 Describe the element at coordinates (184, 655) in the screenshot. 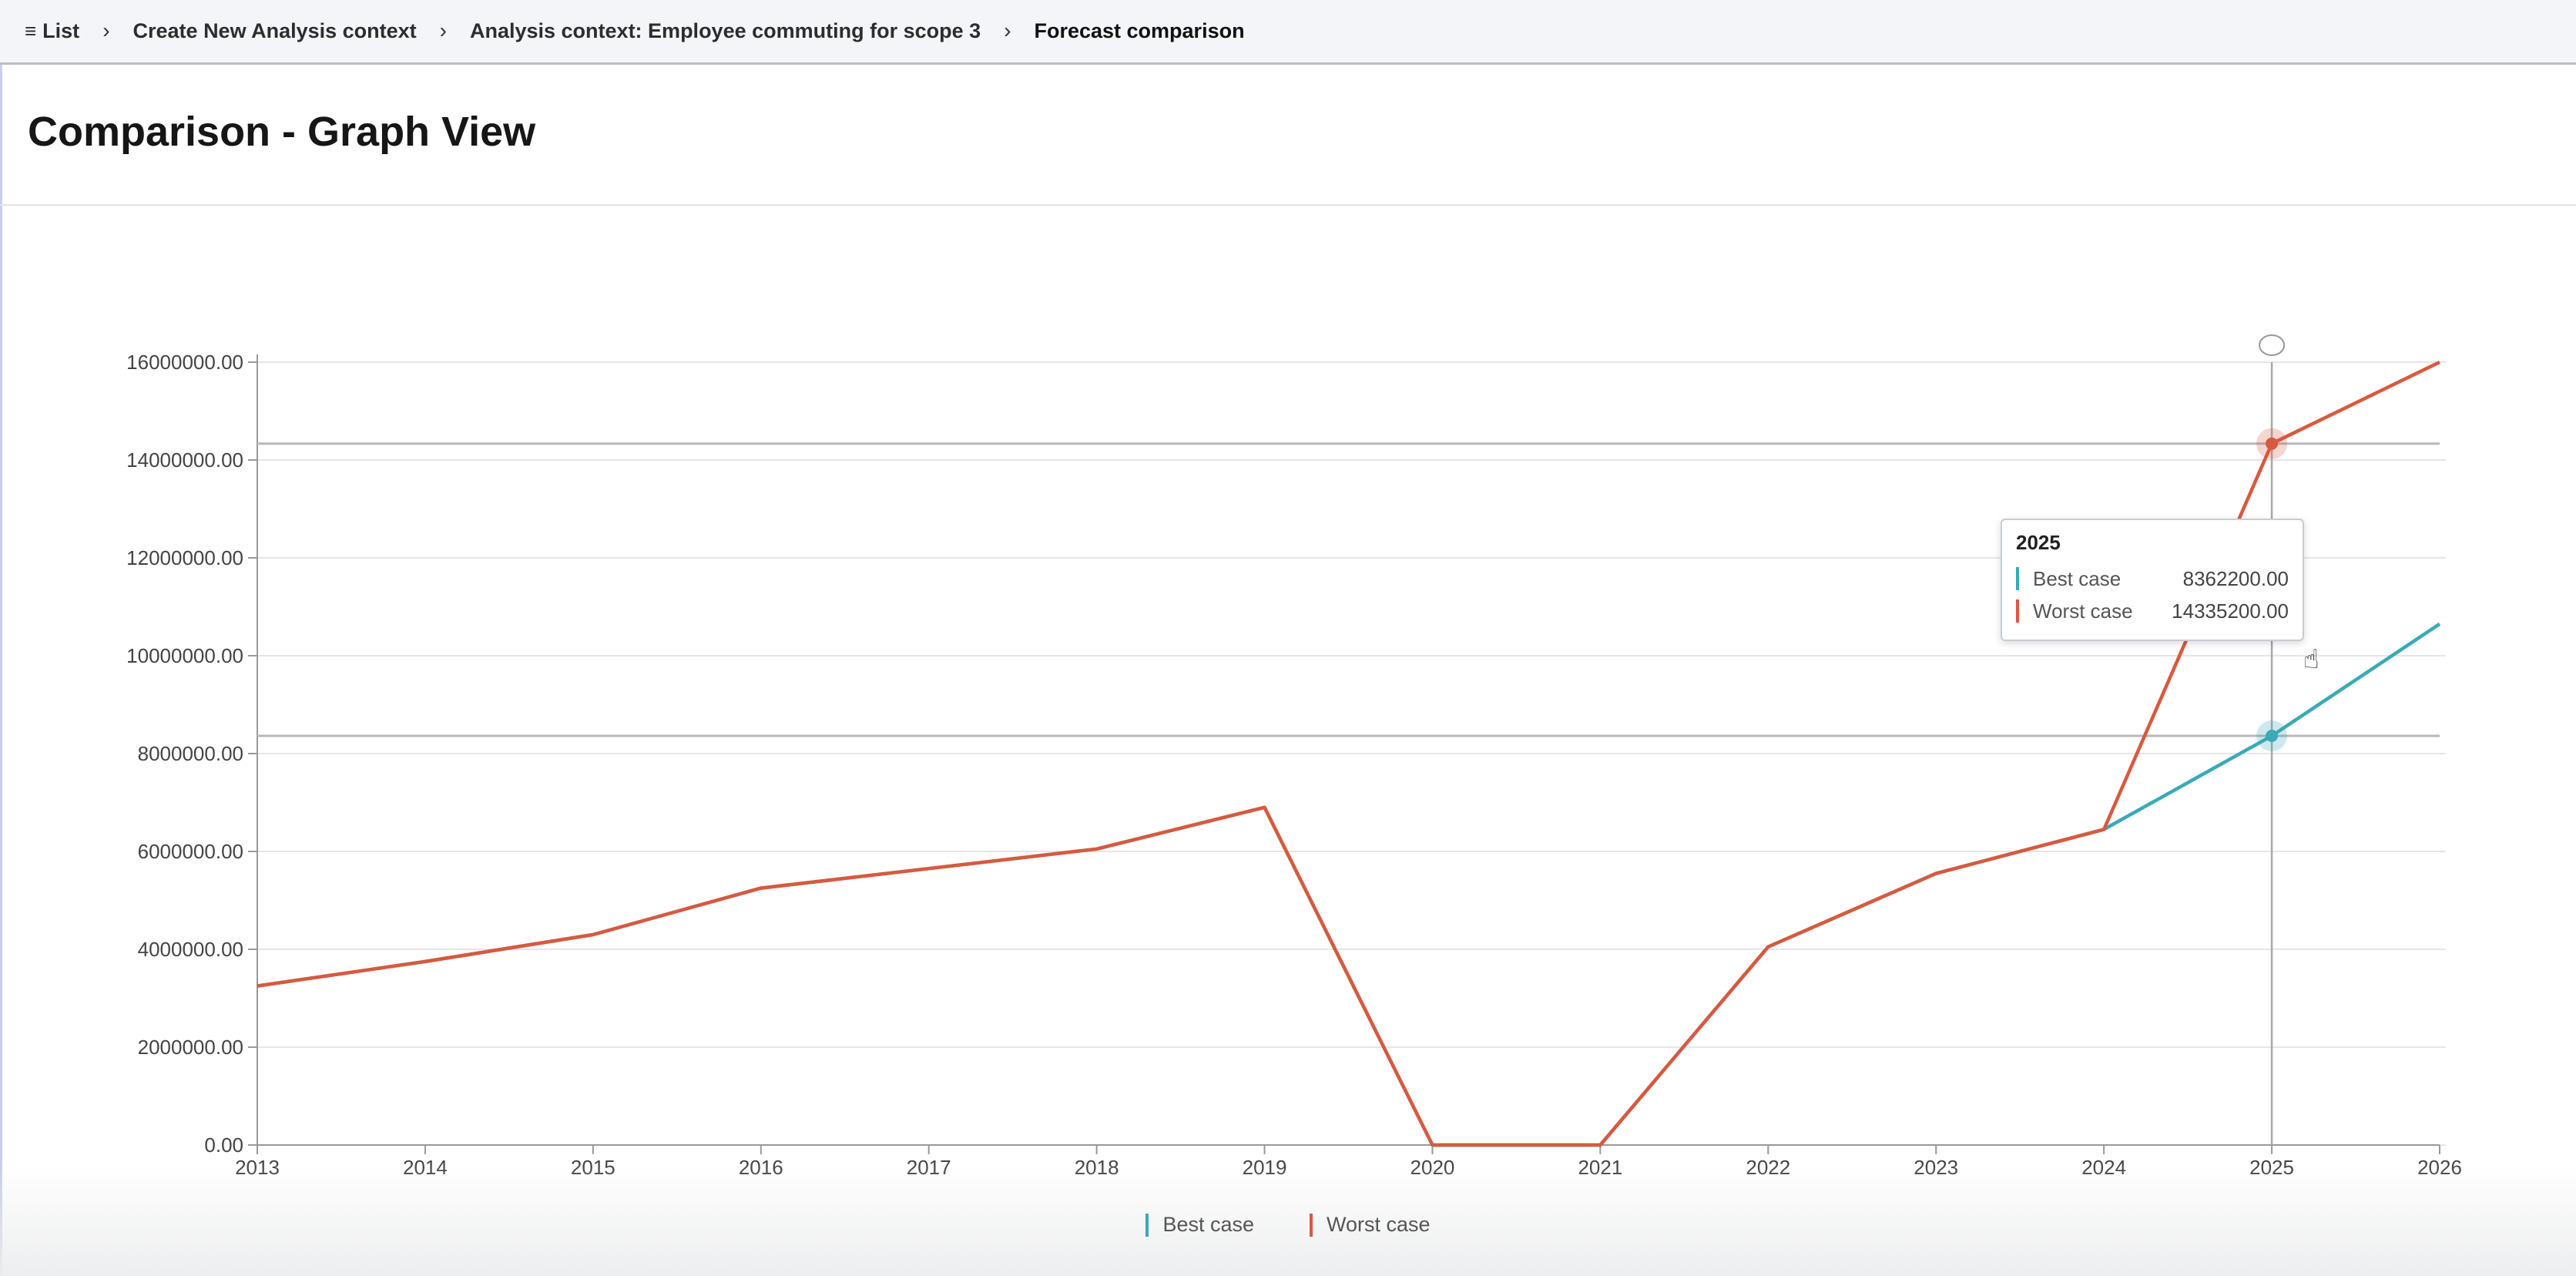

I see `y-tick-label: 10000000.00` at that location.